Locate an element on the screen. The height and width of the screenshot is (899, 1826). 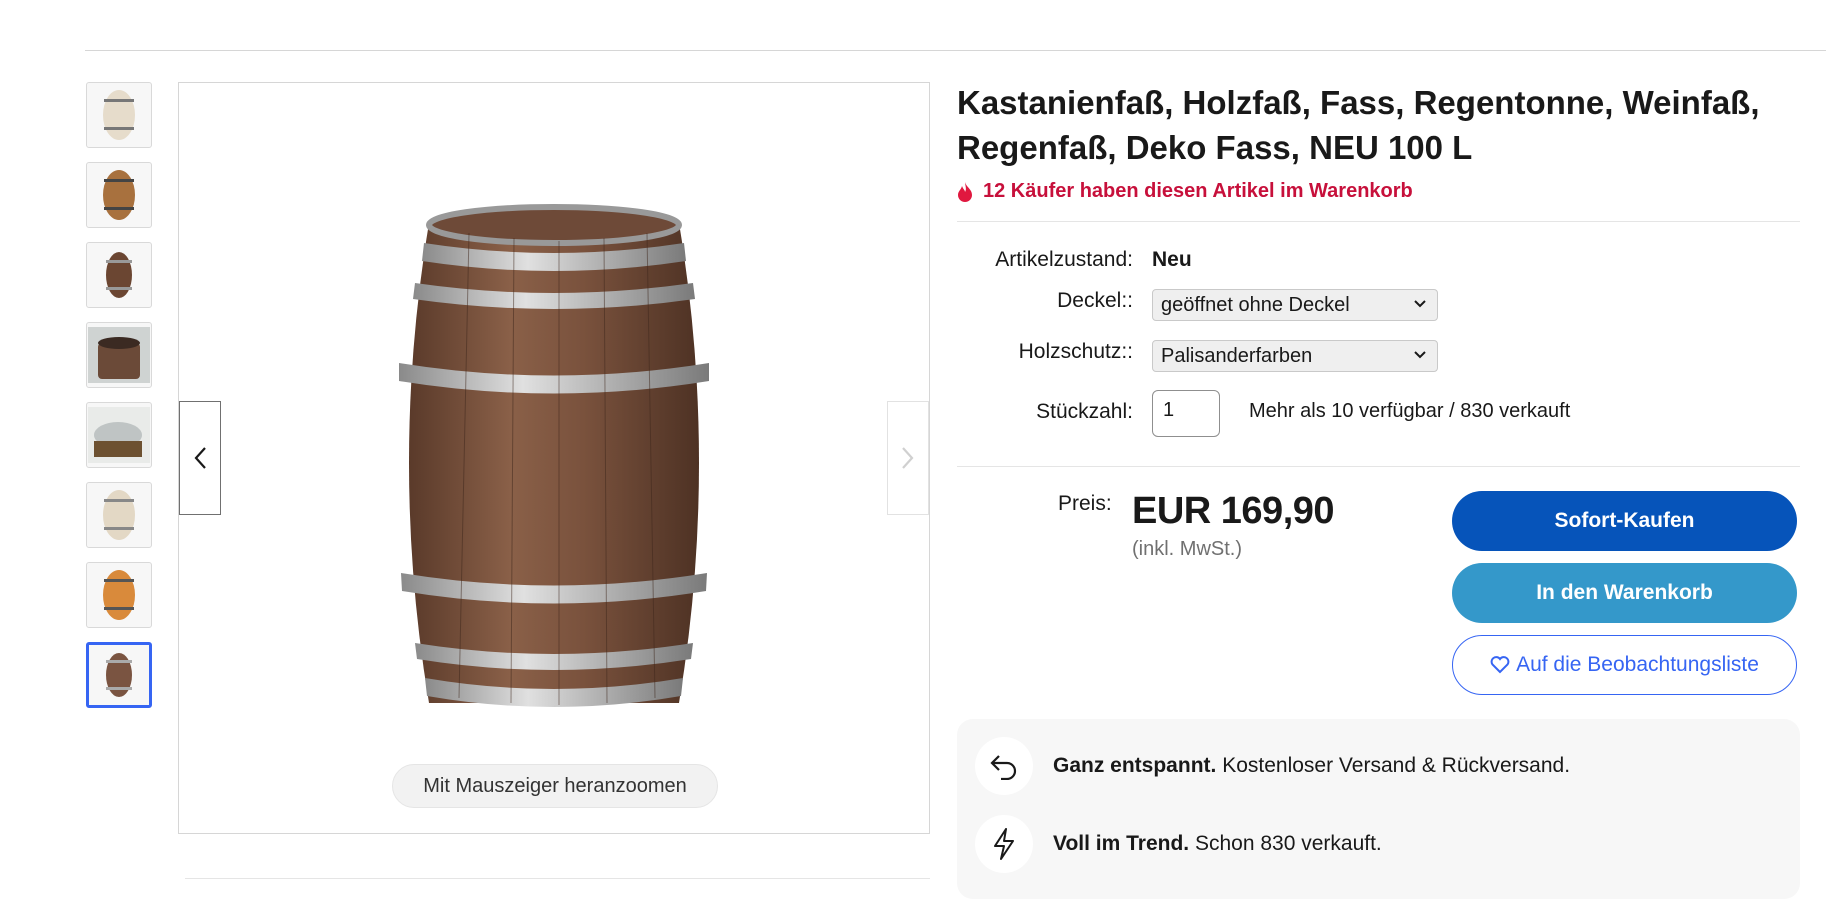
lid-select: geöffnet ohne Deckel is located at coordinates (1295, 305).